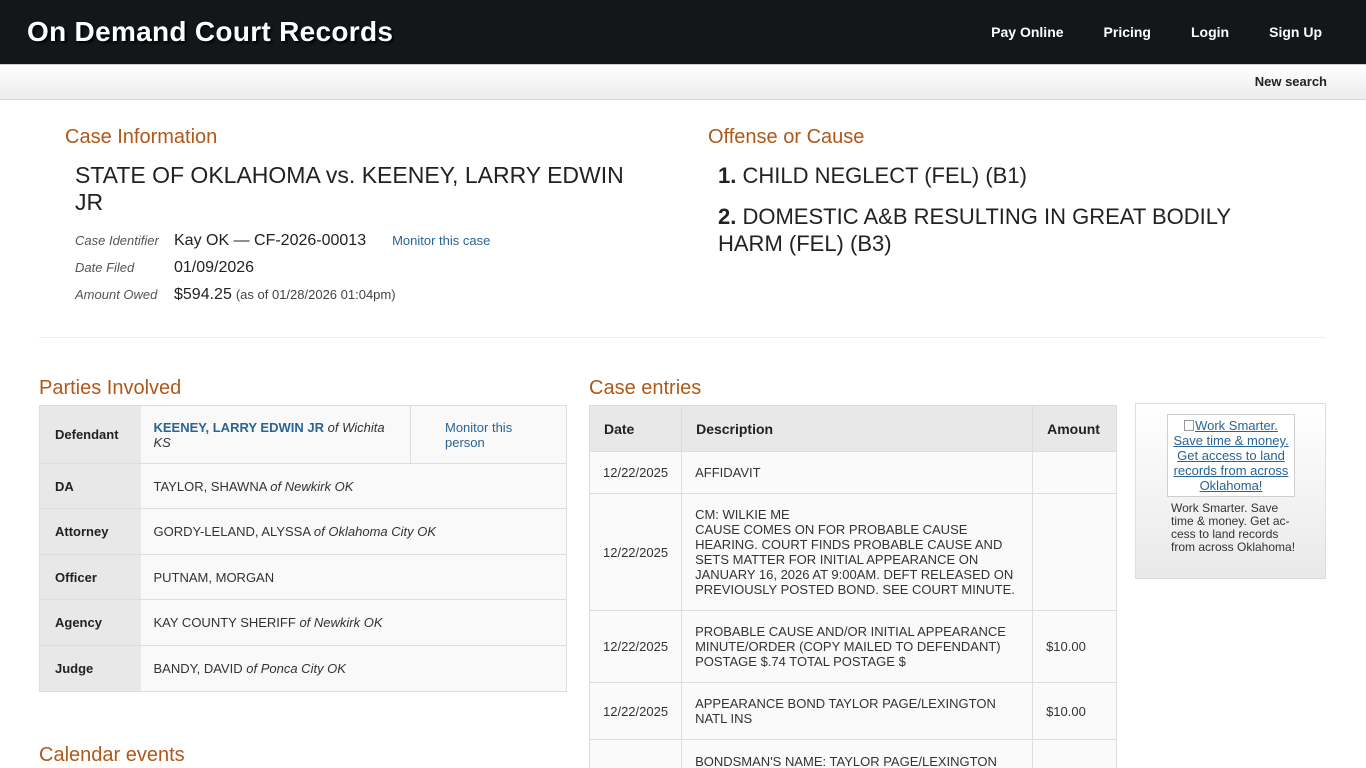  I want to click on party-location: Ponca City OK, so click(303, 668).